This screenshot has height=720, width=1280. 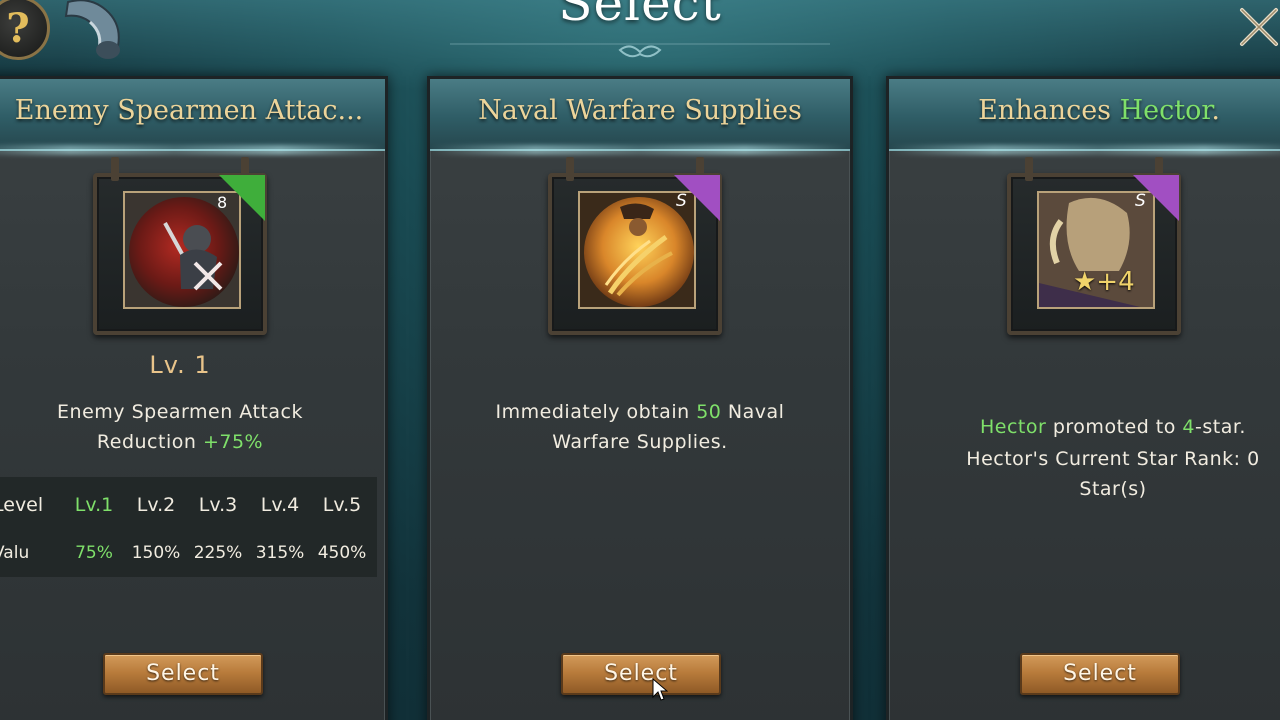 I want to click on card-header: Enhances Hector., so click(x=1084, y=115).